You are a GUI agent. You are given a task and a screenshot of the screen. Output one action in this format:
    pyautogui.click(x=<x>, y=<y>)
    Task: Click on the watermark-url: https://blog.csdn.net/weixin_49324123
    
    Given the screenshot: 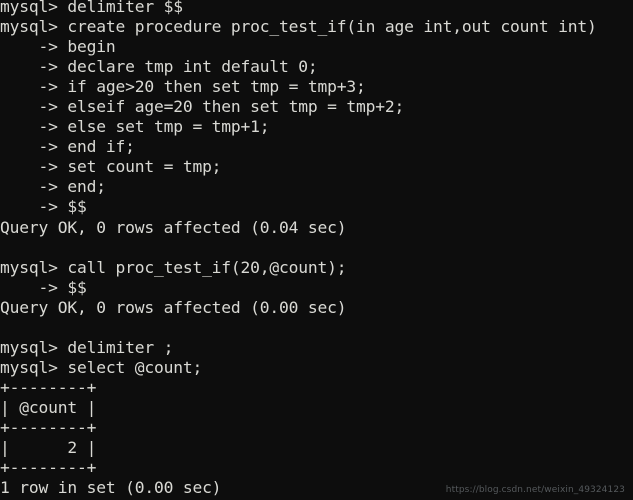 What is the action you would take?
    pyautogui.click(x=535, y=490)
    